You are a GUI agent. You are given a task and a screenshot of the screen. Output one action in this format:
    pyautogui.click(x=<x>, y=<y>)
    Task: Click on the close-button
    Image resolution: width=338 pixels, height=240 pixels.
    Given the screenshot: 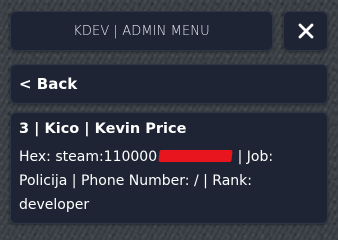 What is the action you would take?
    pyautogui.click(x=305, y=31)
    